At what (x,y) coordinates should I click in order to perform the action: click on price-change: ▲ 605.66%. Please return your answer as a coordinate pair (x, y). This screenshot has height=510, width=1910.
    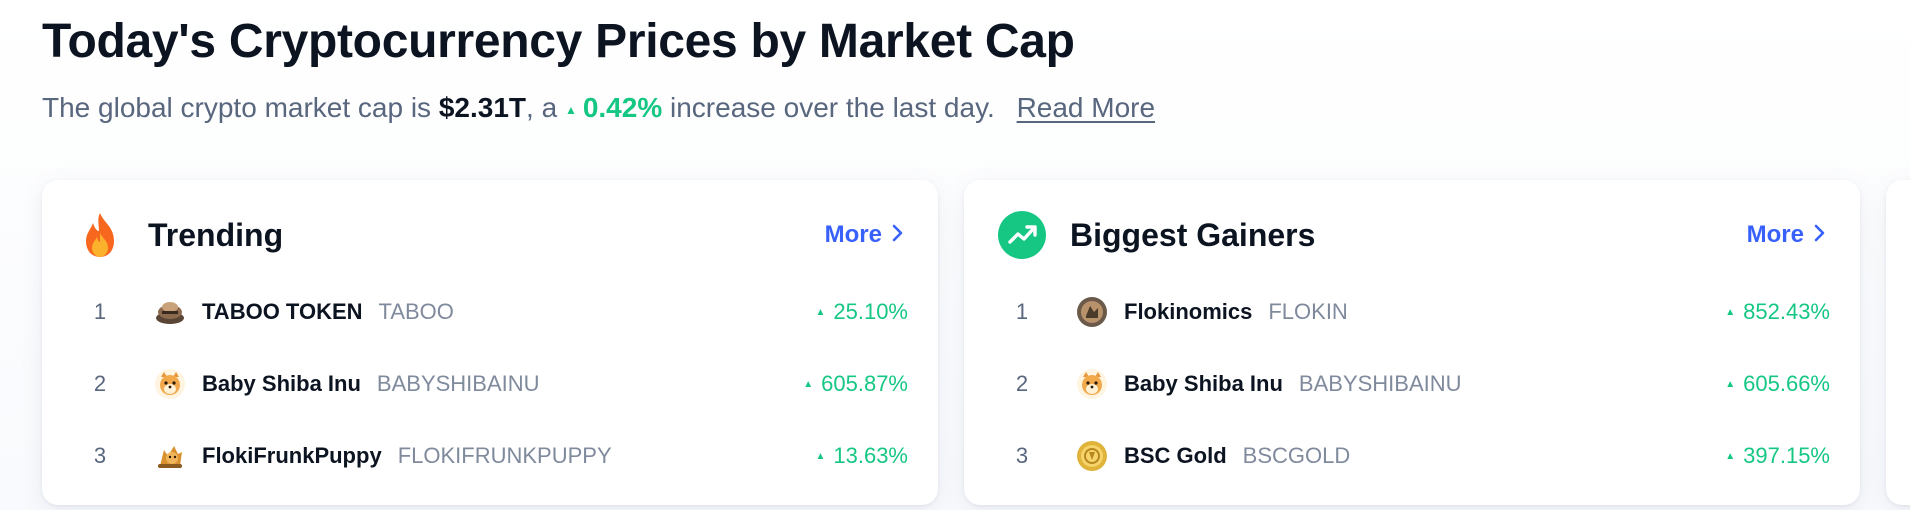
    Looking at the image, I should click on (1777, 384).